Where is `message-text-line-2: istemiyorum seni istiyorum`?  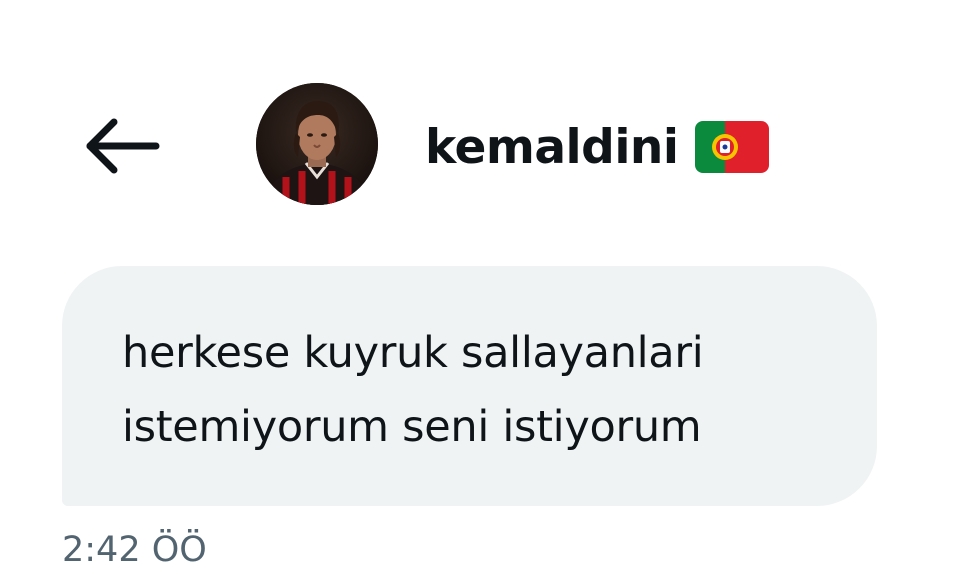
message-text-line-2: istemiyorum seni istiyorum is located at coordinates (412, 427).